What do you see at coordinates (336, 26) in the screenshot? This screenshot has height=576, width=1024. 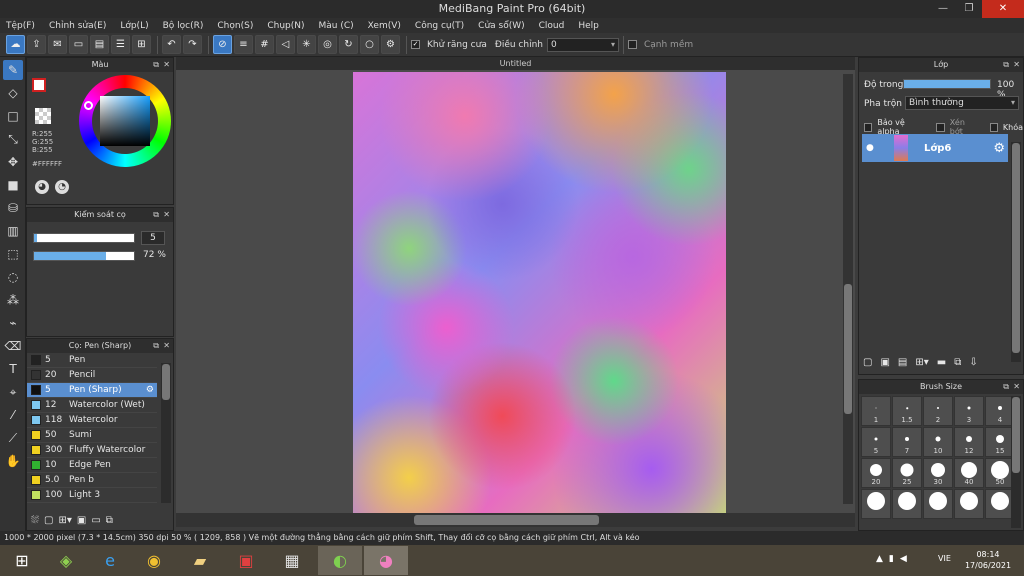 I see `menu-color: Màu (C)` at bounding box center [336, 26].